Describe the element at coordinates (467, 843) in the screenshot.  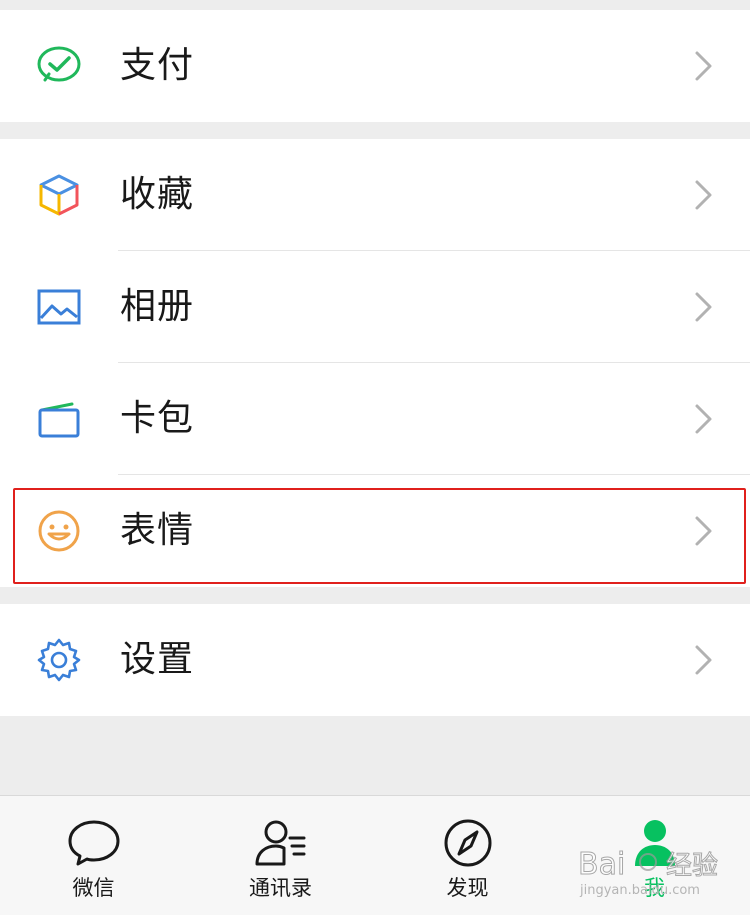
I see `compass-icon` at that location.